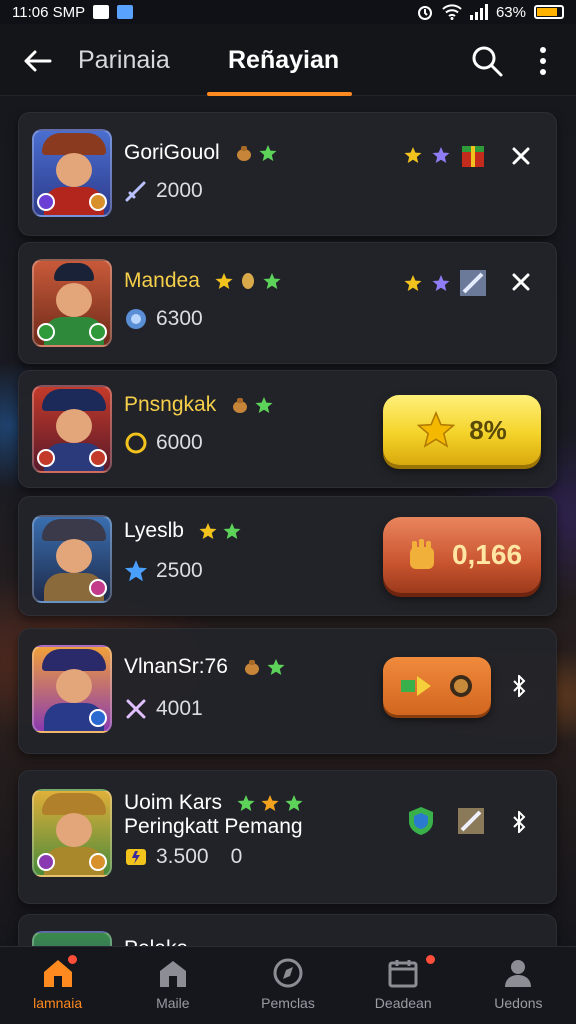 Image resolution: width=576 pixels, height=1024 pixels. I want to click on nav-item-lamnaia: lamnaia, so click(57, 985).